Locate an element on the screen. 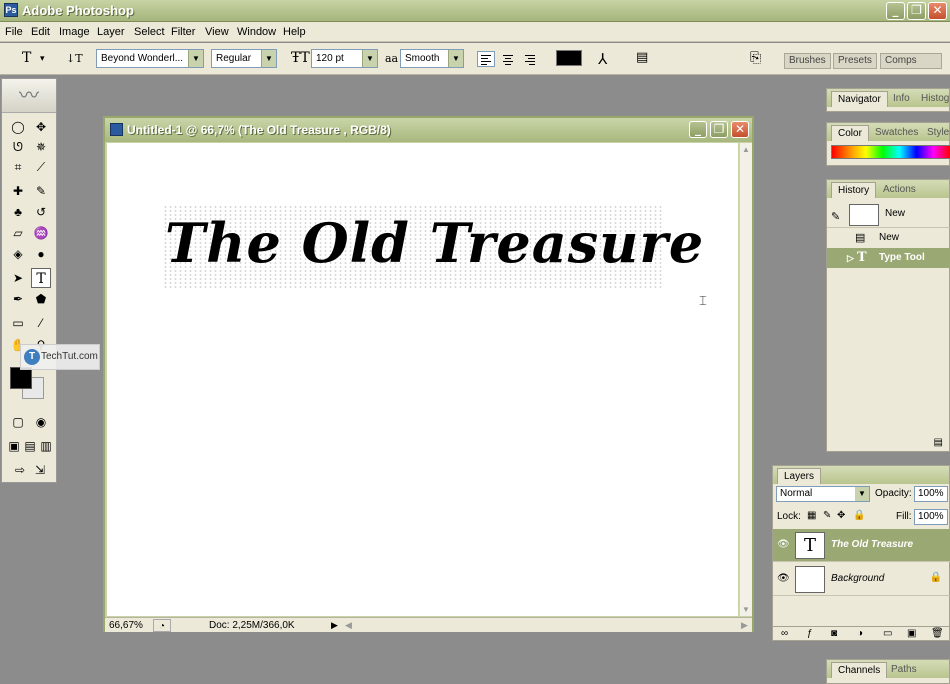 Image resolution: width=950 pixels, height=684 pixels. maximize-button: ❐ is located at coordinates (916, 11).